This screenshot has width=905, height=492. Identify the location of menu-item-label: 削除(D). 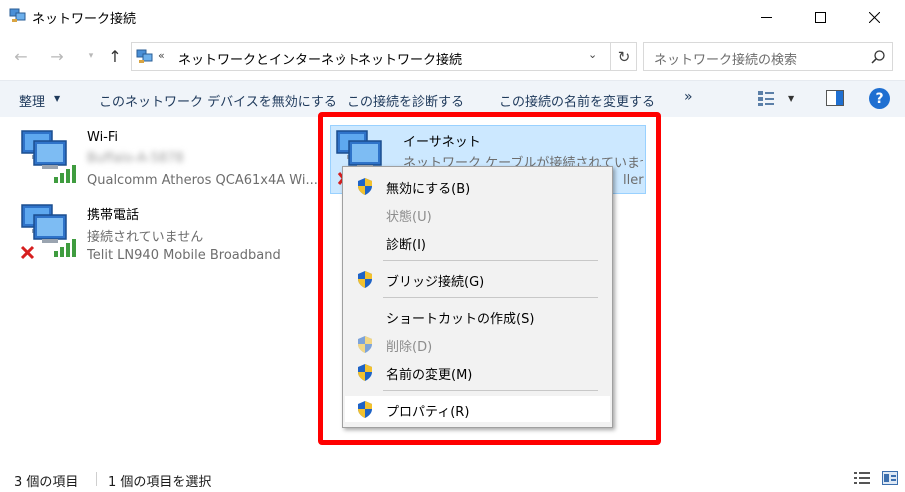
(409, 347).